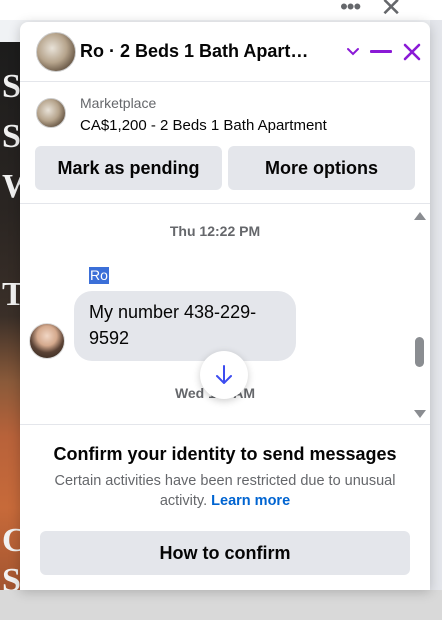 This screenshot has width=442, height=620. I want to click on background-topbar: ••• ✕, so click(221, 10).